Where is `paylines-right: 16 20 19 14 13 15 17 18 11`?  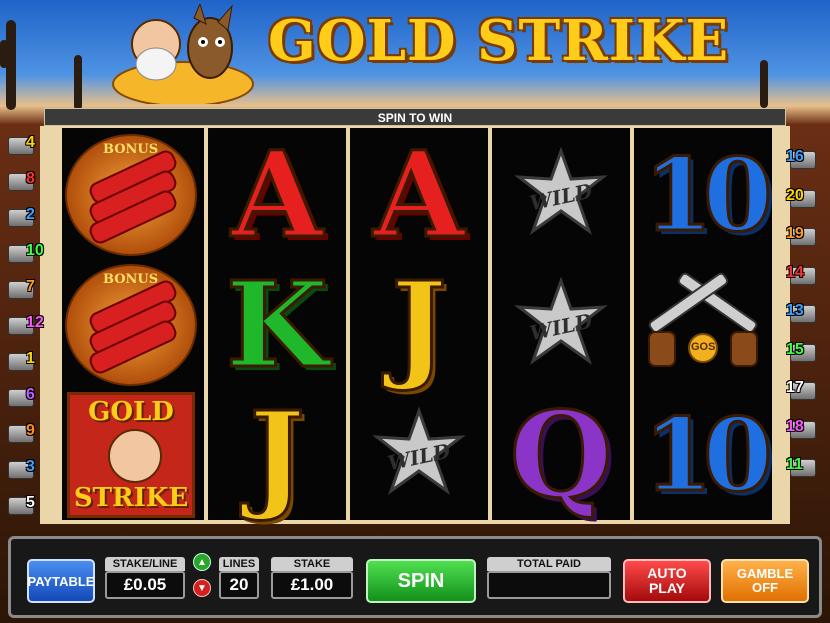 paylines-right: 16 20 19 14 13 15 17 18 11 is located at coordinates (804, 328).